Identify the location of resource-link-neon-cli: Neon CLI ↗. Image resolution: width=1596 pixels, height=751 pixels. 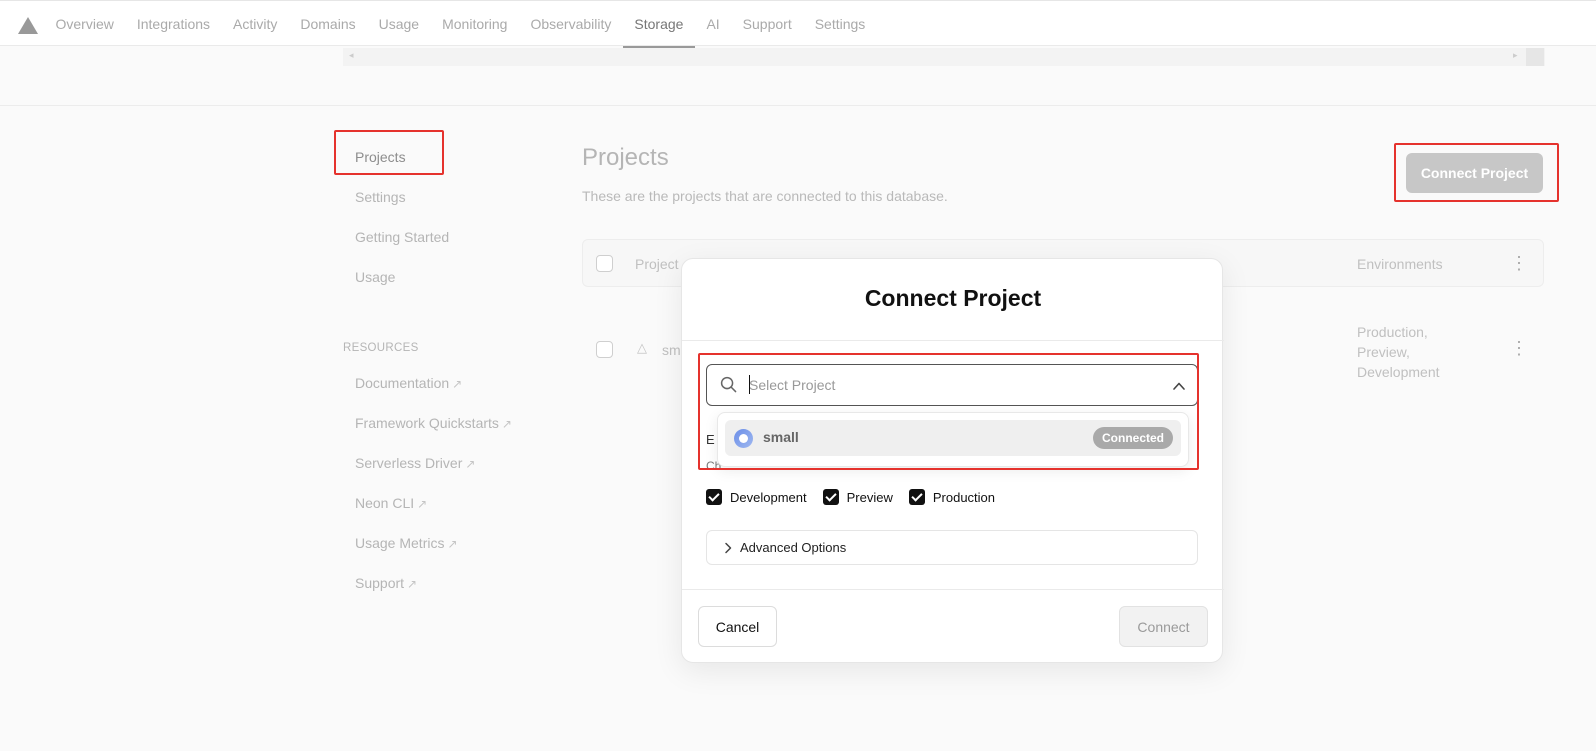
(391, 503).